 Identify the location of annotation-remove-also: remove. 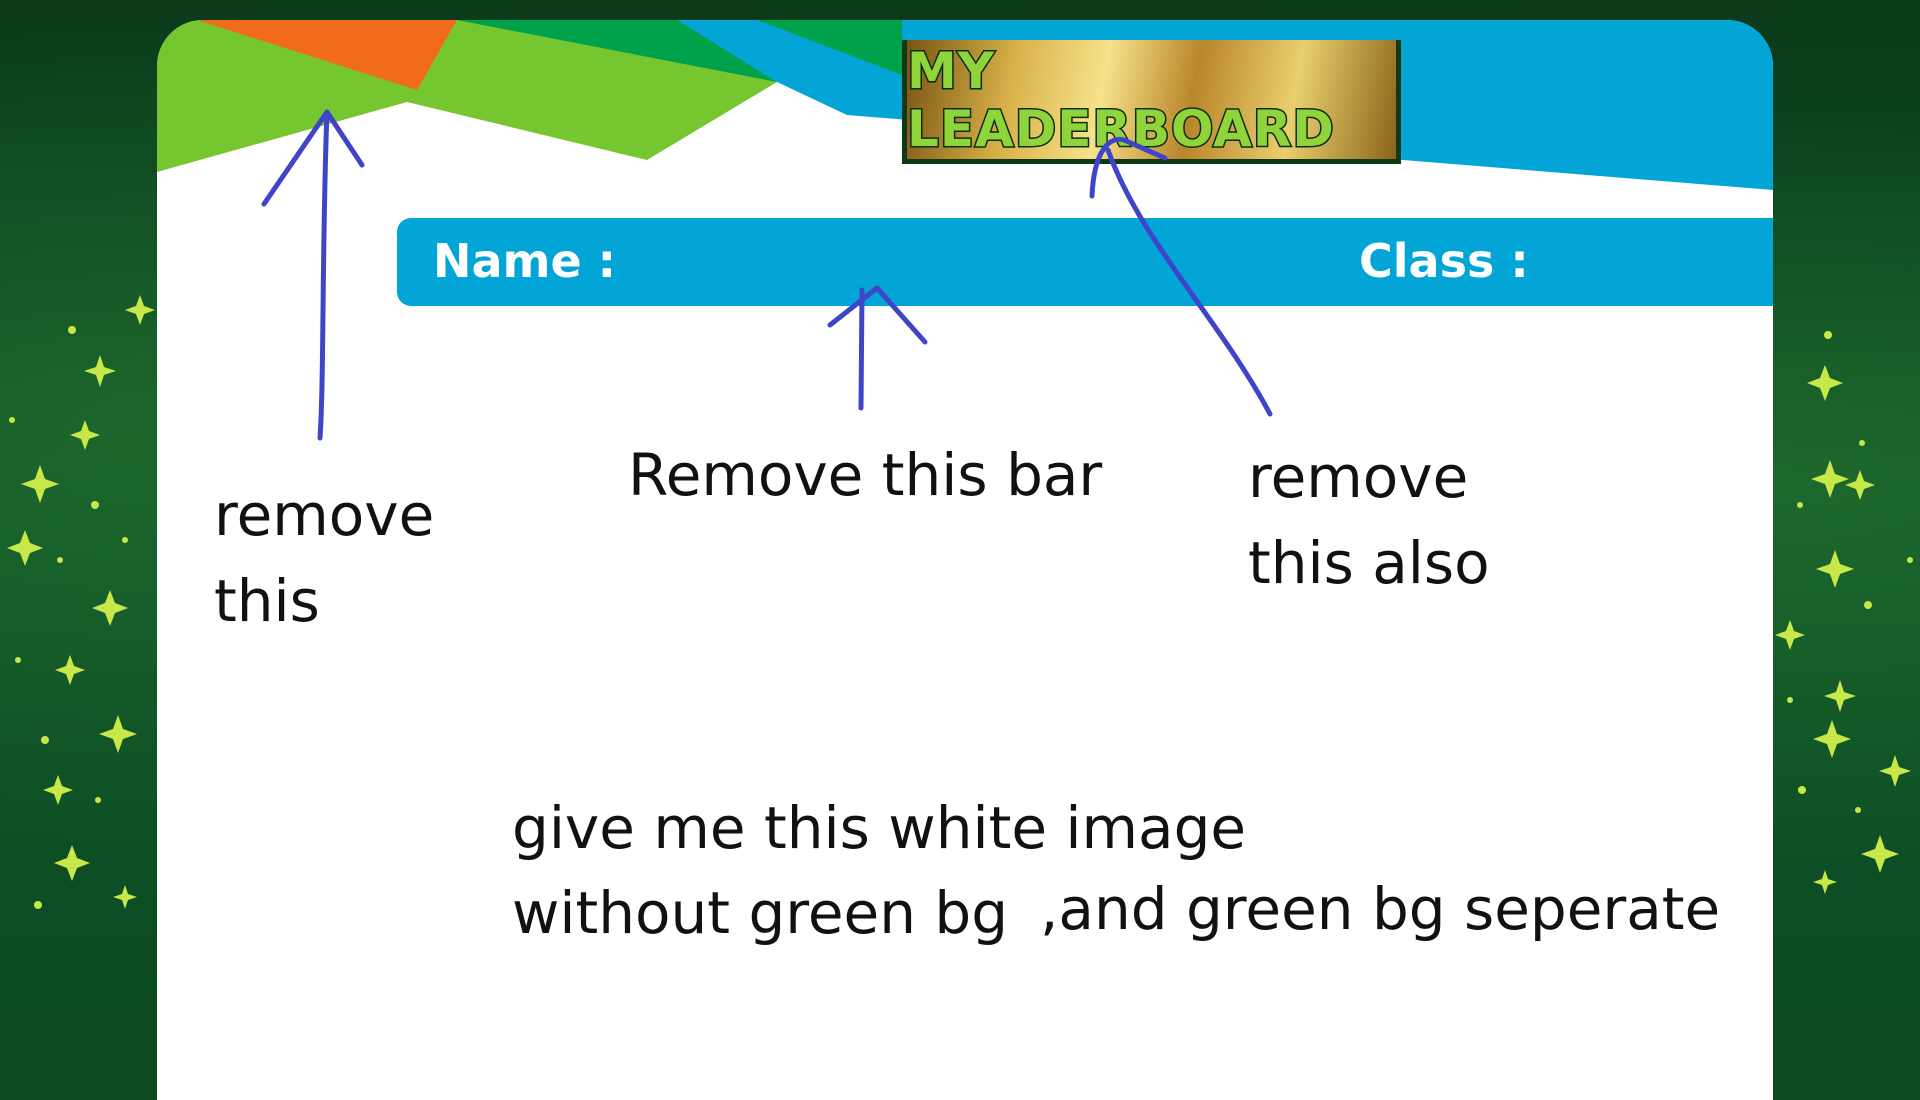
(1358, 477).